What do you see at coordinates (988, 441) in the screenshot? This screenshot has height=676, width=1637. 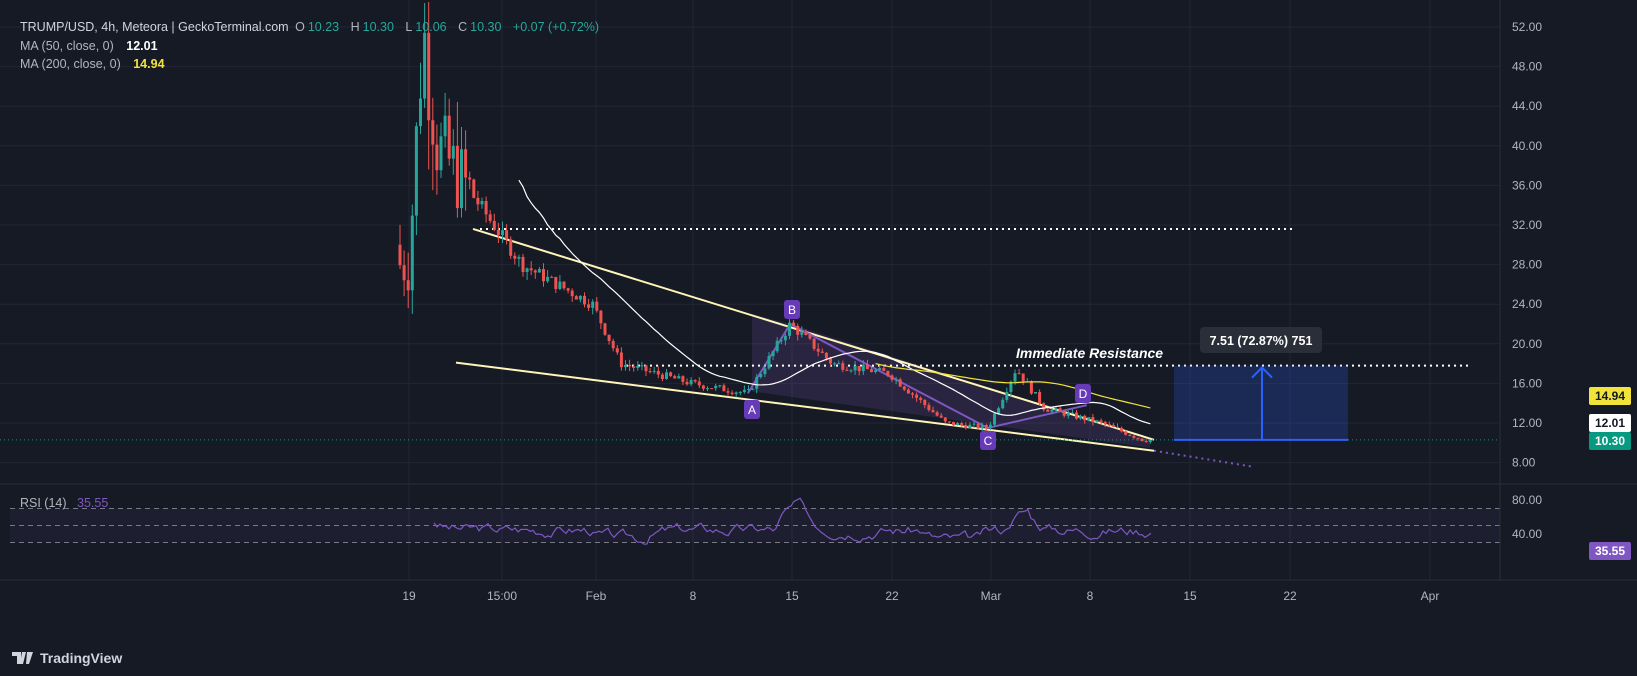 I see `pattern-point-label: C` at bounding box center [988, 441].